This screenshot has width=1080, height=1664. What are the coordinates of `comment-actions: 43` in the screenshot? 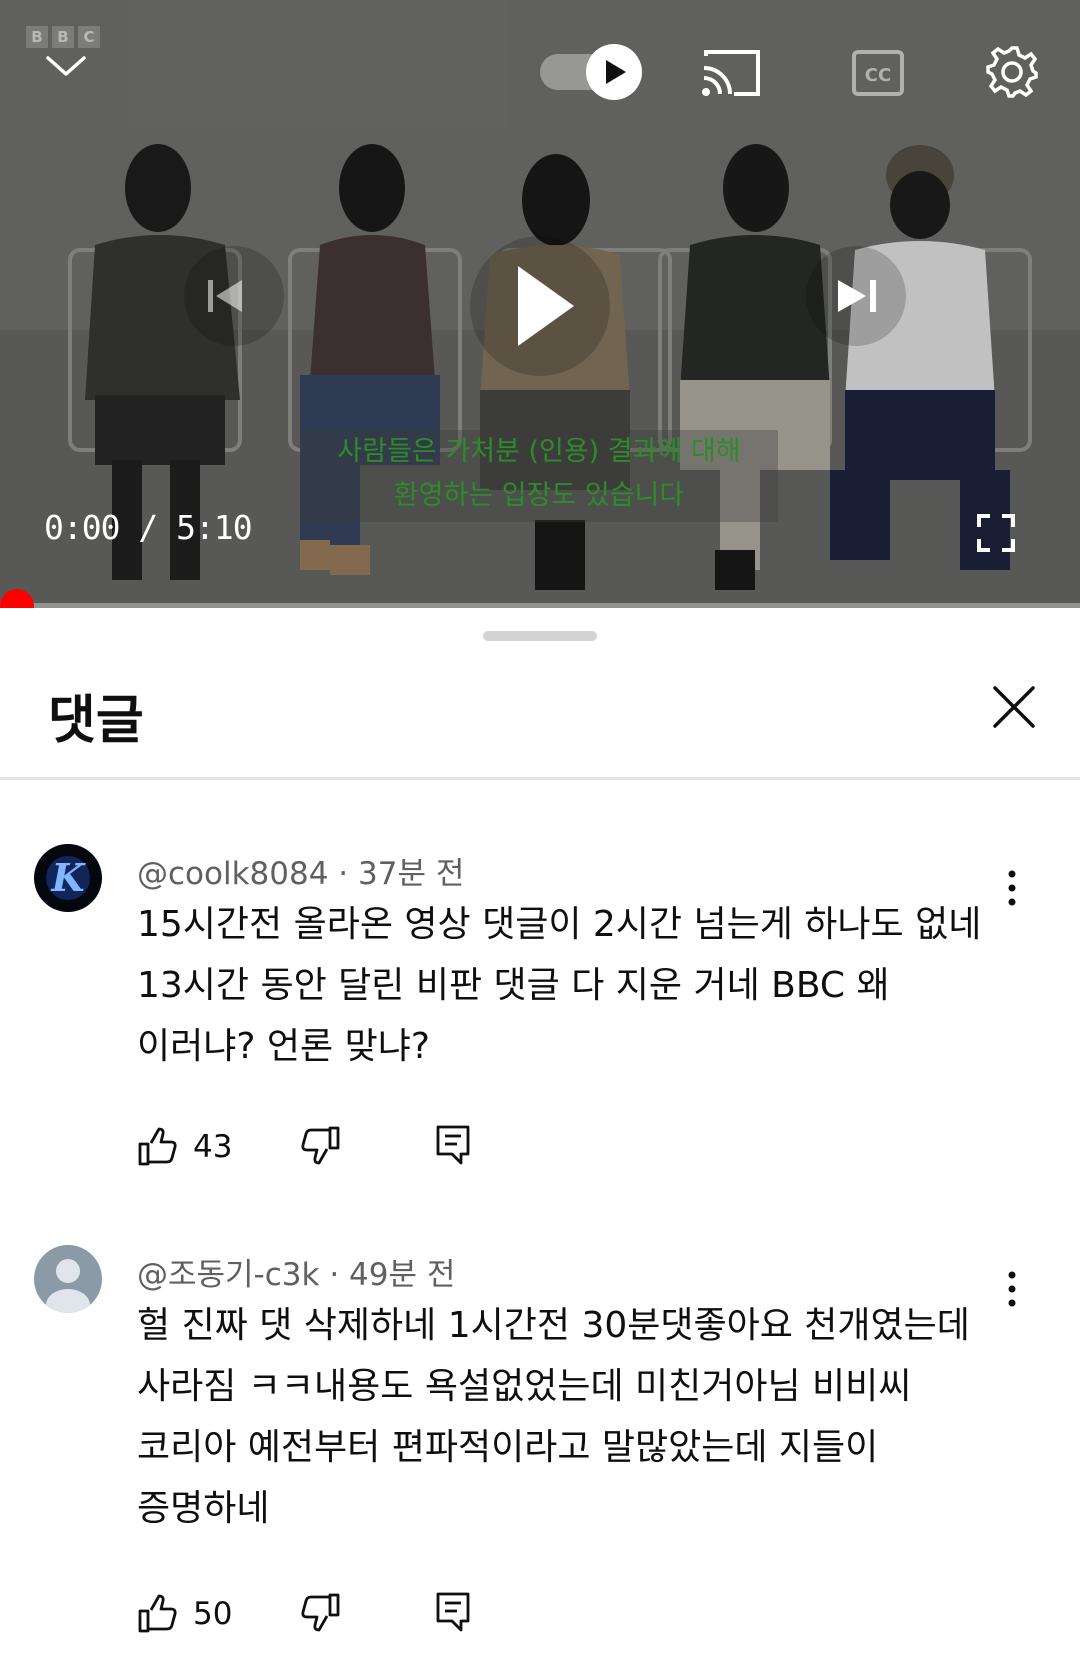 It's located at (304, 1147).